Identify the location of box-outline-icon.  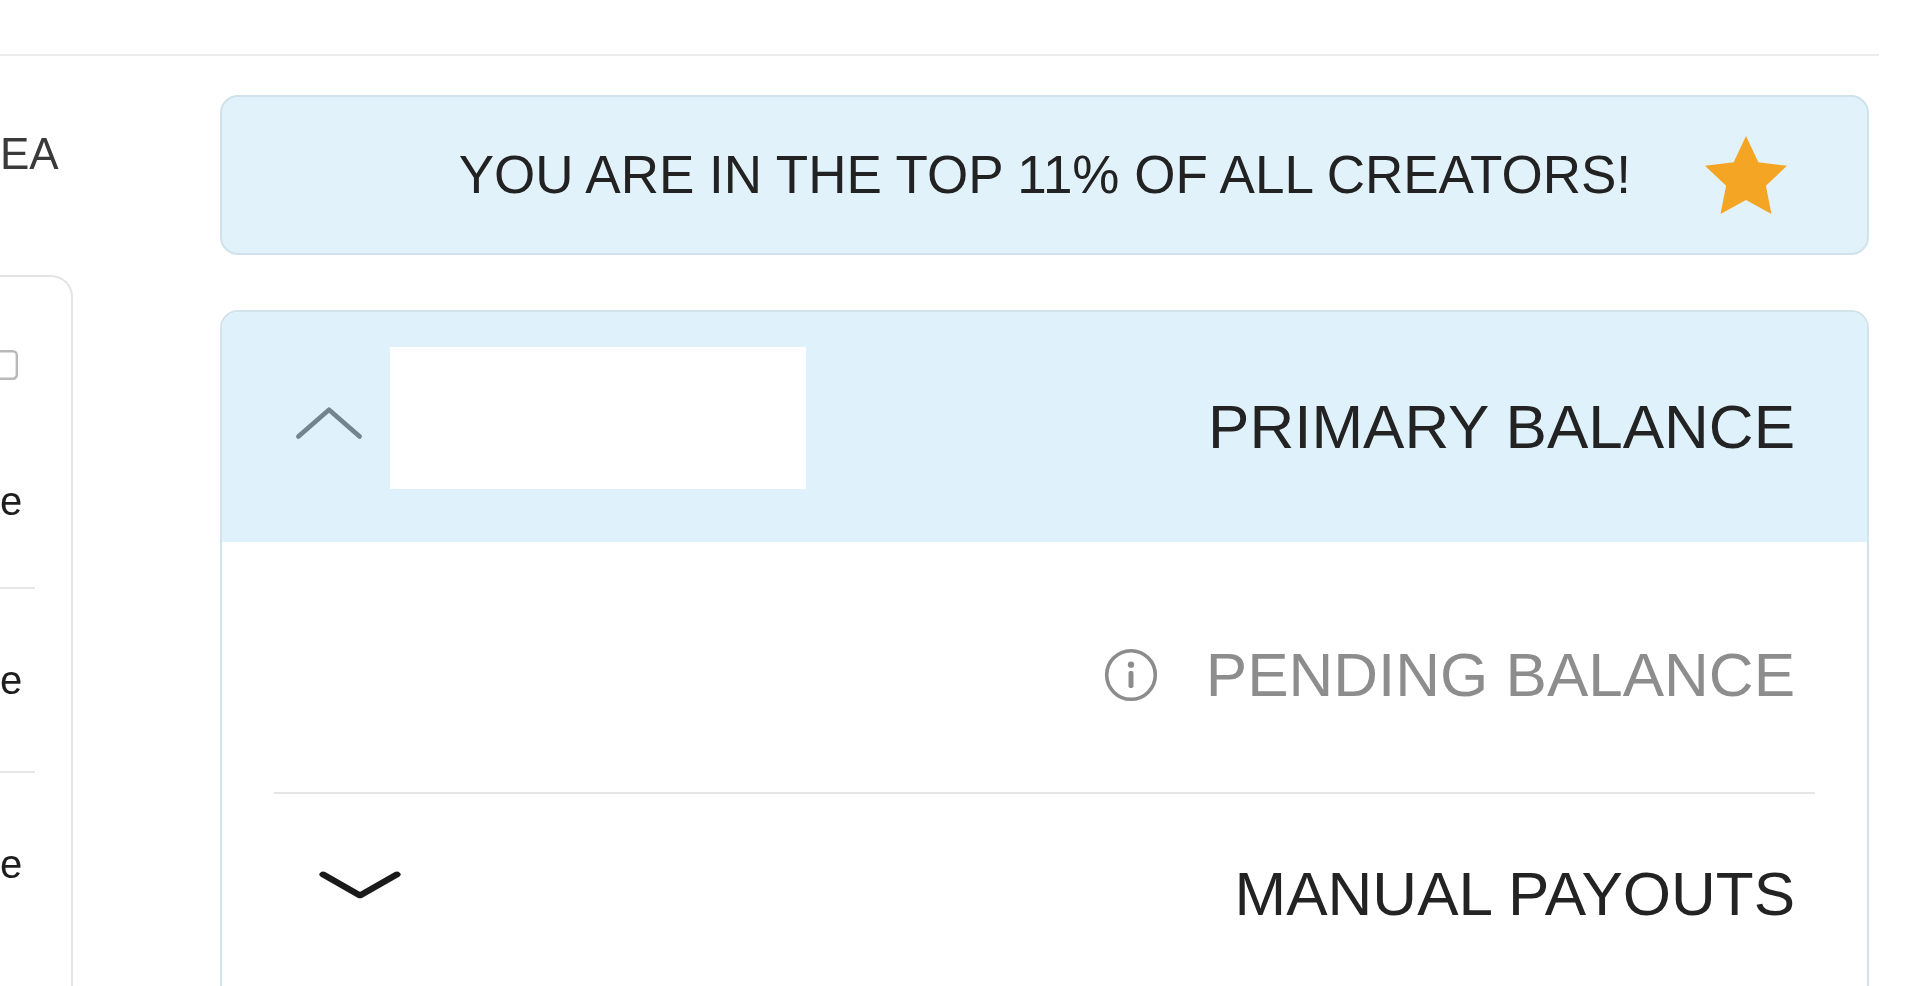
(9, 365).